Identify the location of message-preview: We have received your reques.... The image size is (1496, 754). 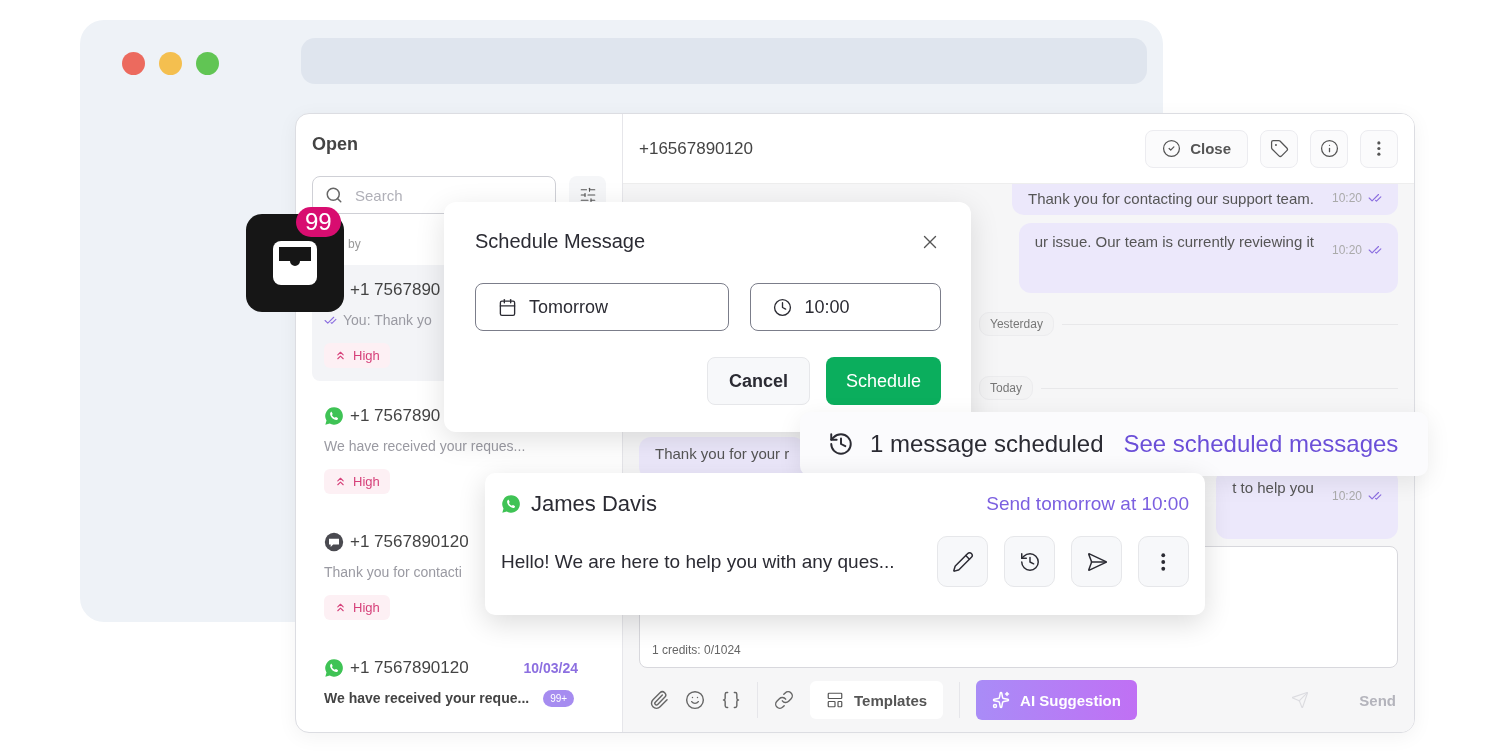
(425, 446).